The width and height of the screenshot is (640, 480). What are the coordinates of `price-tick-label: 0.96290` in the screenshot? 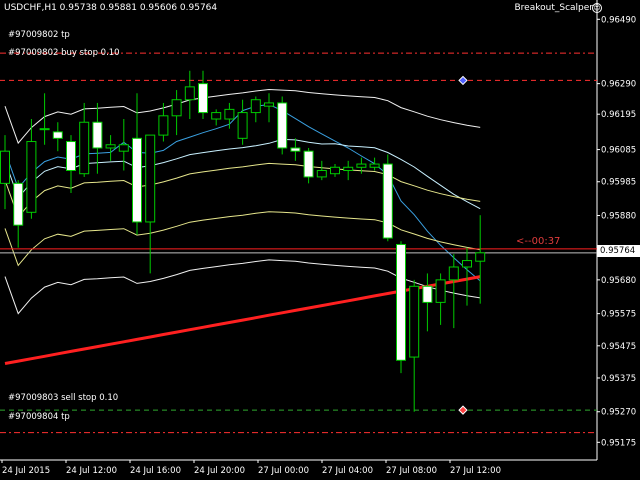 It's located at (618, 85).